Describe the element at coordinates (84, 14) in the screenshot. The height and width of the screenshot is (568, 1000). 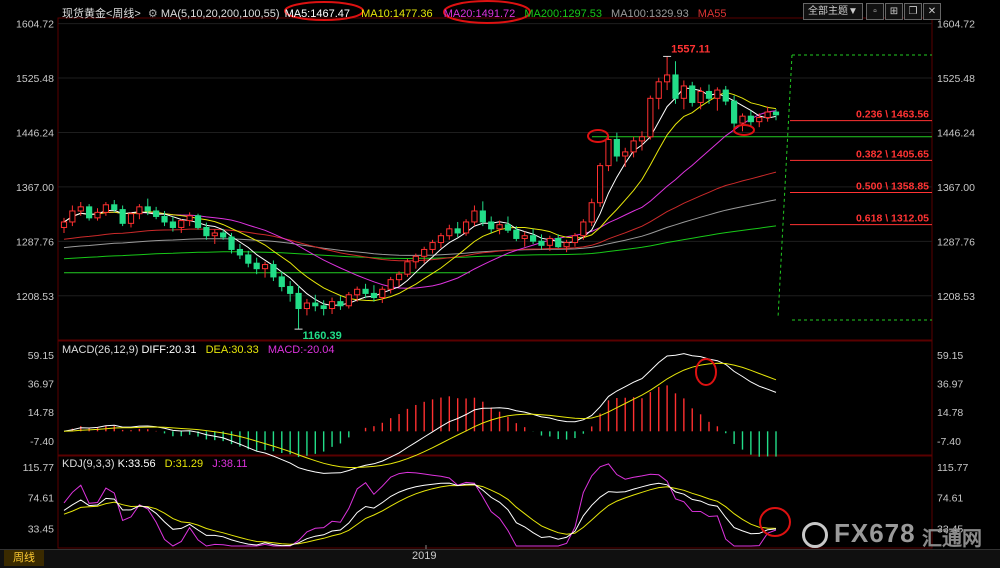
I see `symbol-name: 现货黄金` at that location.